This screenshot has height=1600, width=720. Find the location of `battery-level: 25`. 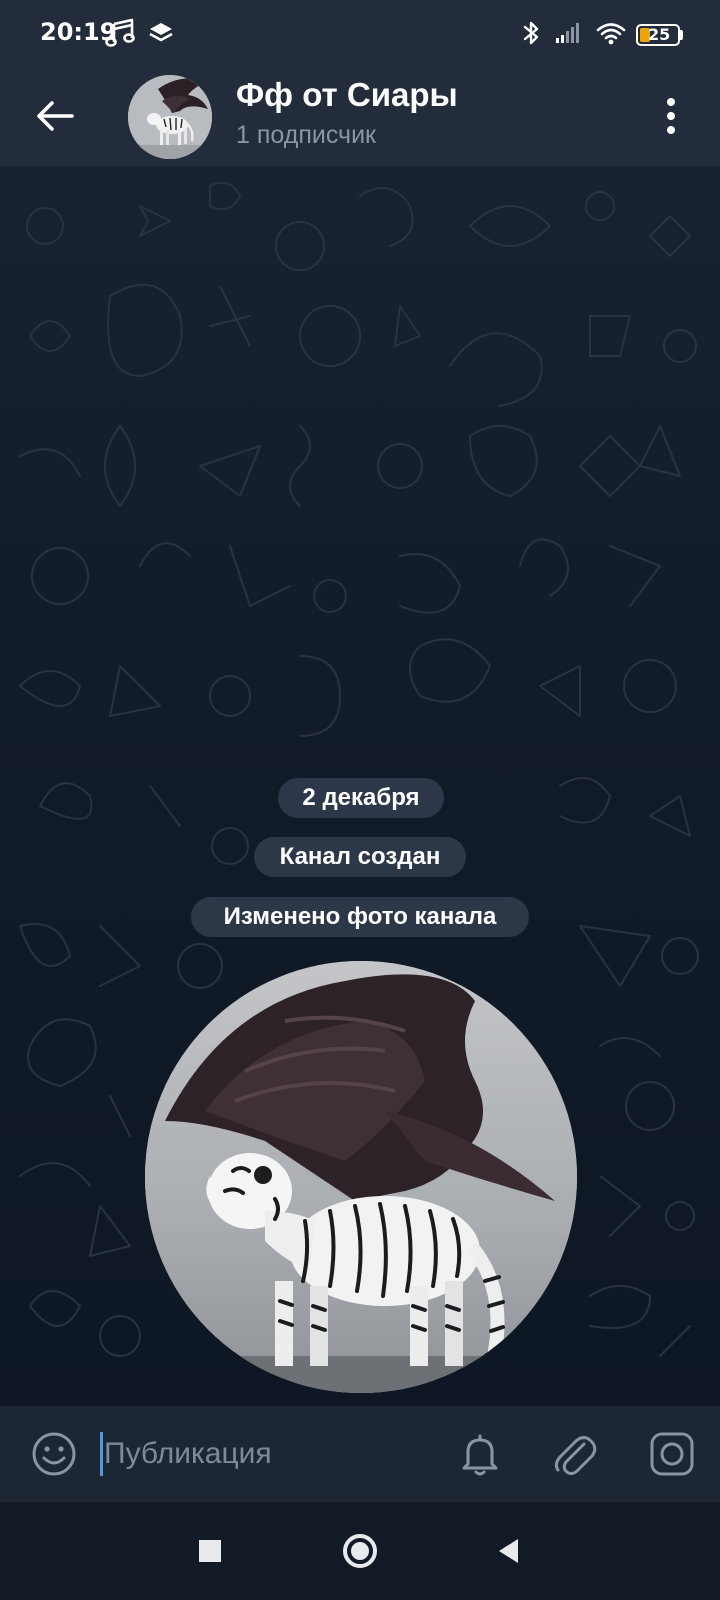

battery-level: 25 is located at coordinates (659, 34).